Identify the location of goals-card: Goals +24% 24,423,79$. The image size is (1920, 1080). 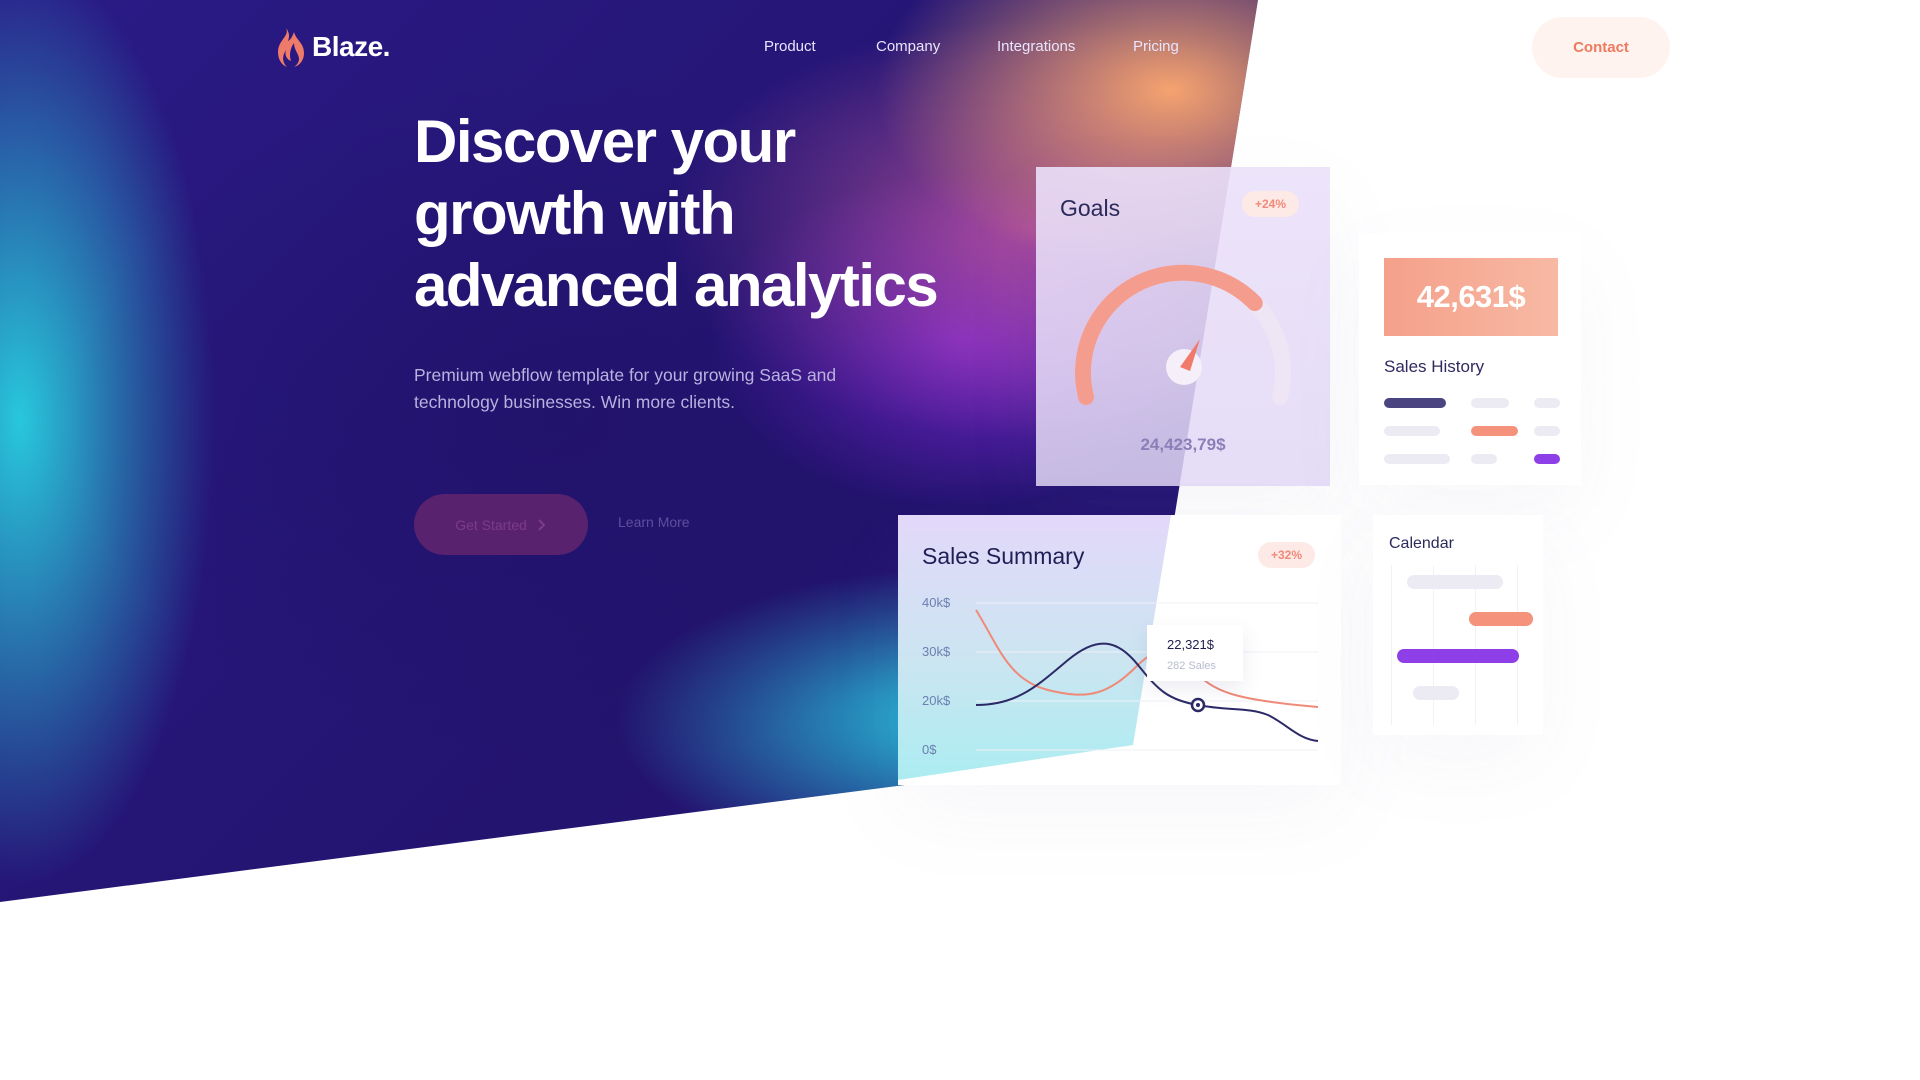
(1183, 326).